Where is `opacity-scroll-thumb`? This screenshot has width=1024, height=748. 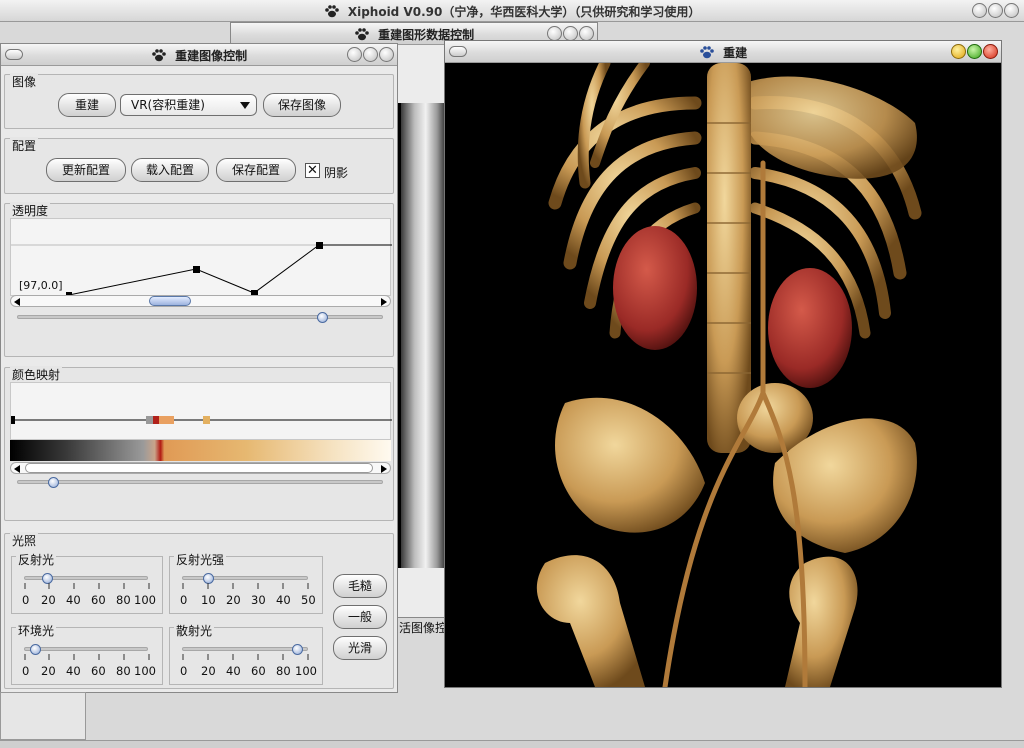 opacity-scroll-thumb is located at coordinates (170, 301).